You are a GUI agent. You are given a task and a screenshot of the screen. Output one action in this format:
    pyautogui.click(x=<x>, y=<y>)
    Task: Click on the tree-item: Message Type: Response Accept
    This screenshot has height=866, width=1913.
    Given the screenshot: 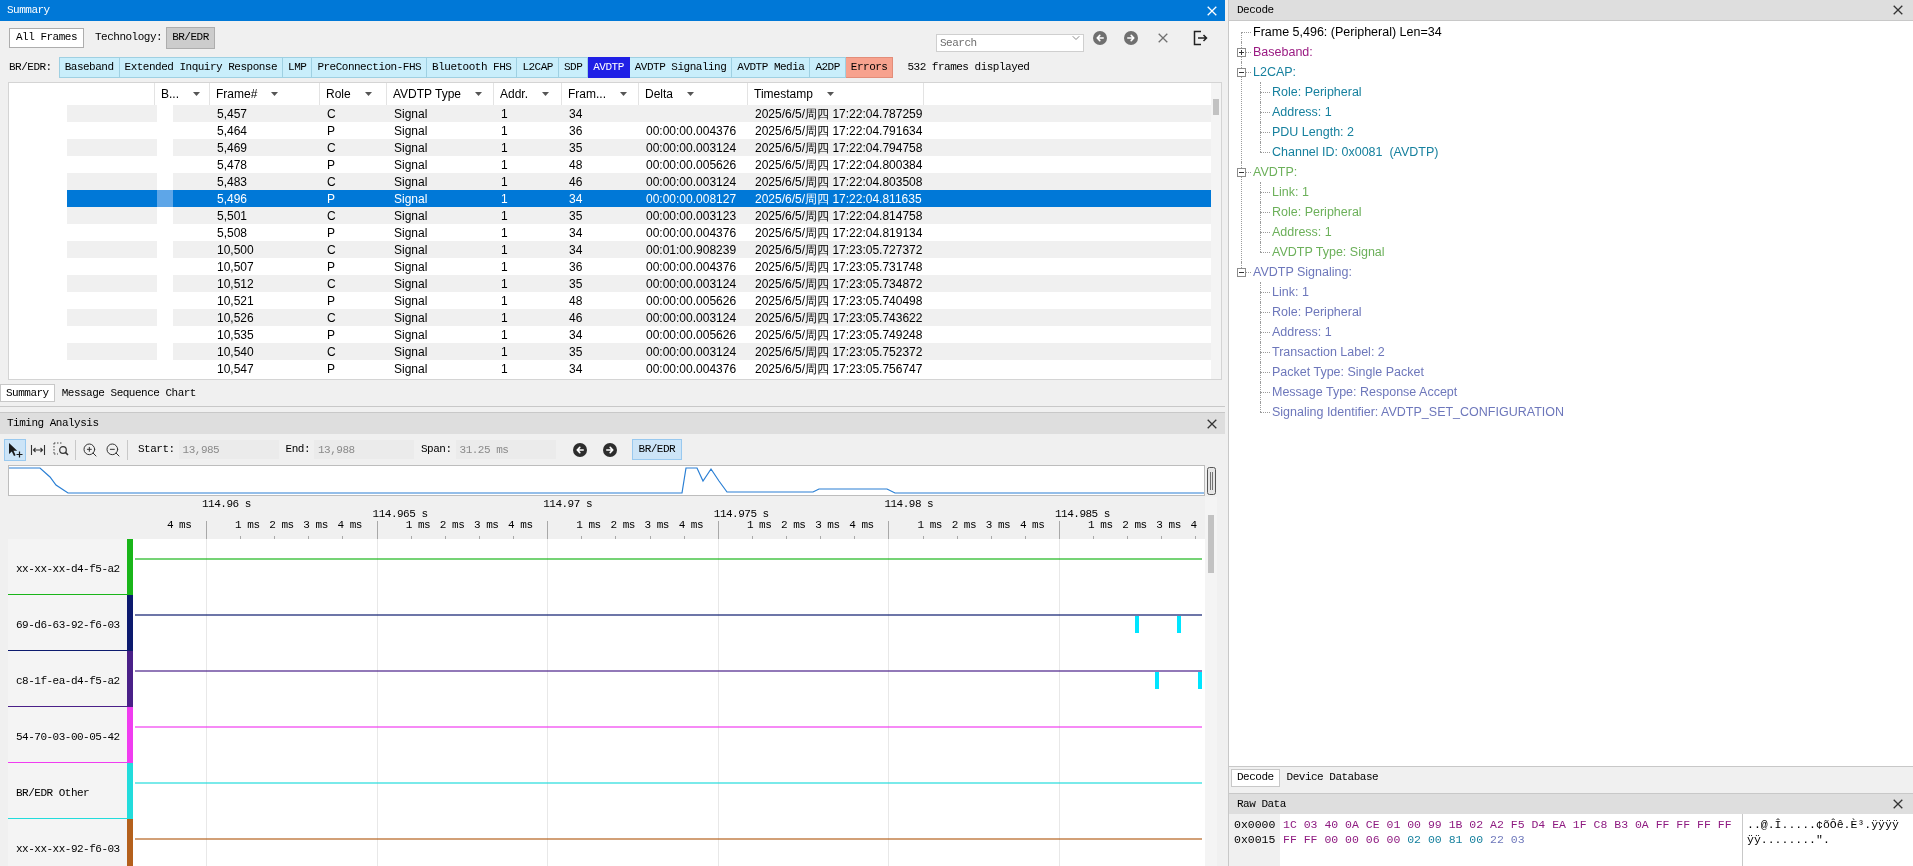 What is the action you would take?
    pyautogui.click(x=1365, y=392)
    